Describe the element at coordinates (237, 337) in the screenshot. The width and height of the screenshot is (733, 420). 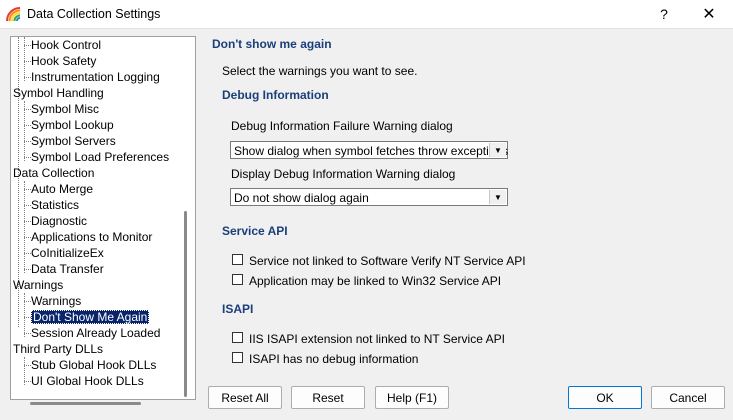
I see `isapi-not-linked-checkbox` at that location.